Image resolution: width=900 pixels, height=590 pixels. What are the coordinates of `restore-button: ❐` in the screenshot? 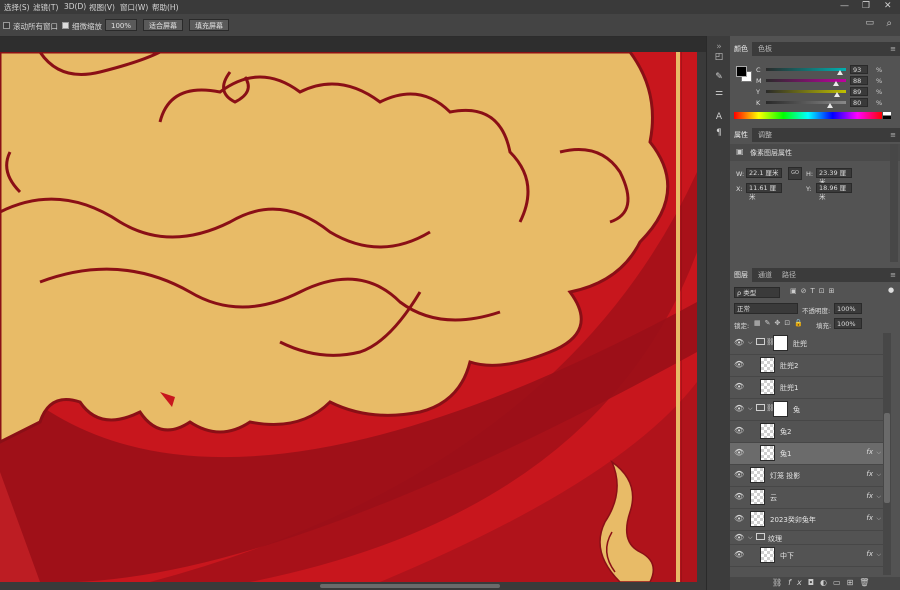 It's located at (866, 6).